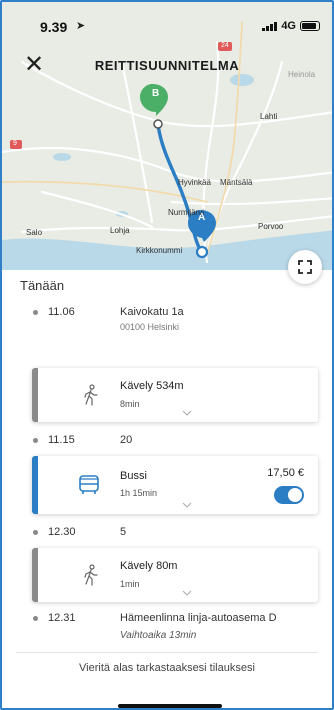  I want to click on network-type: 4G, so click(288, 26).